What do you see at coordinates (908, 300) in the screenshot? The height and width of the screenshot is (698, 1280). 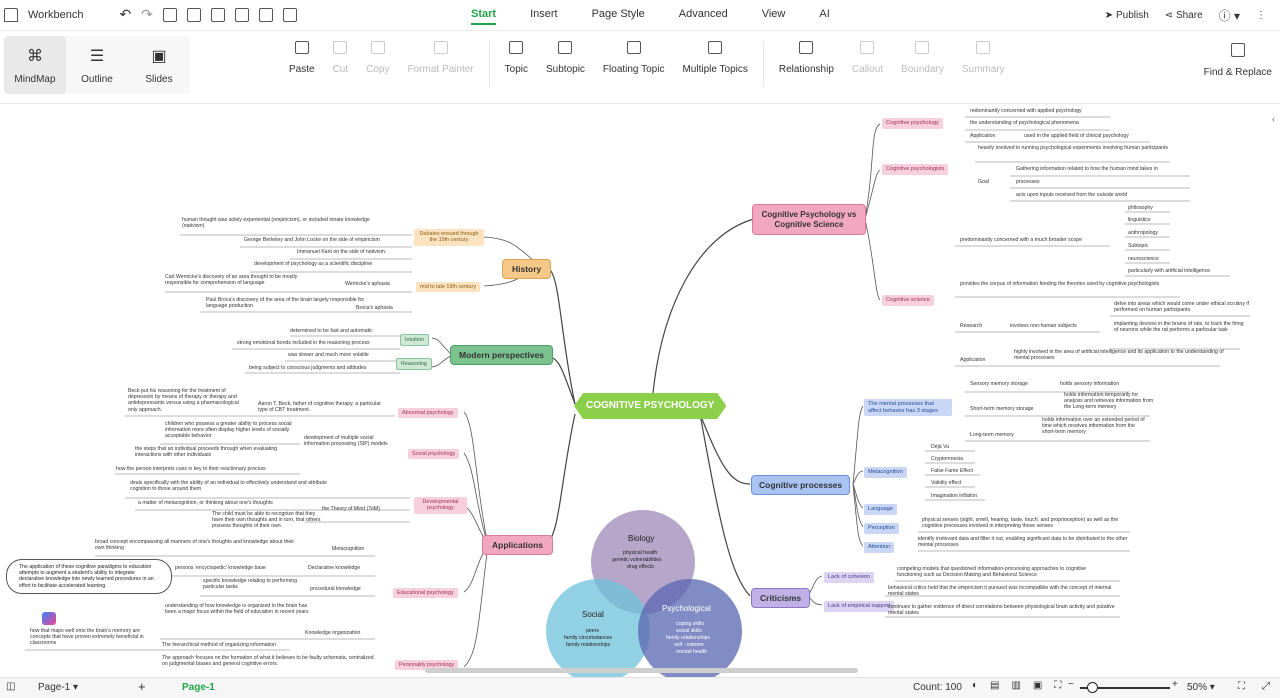 I see `subtopic-cognitive-science: Cognitive science` at bounding box center [908, 300].